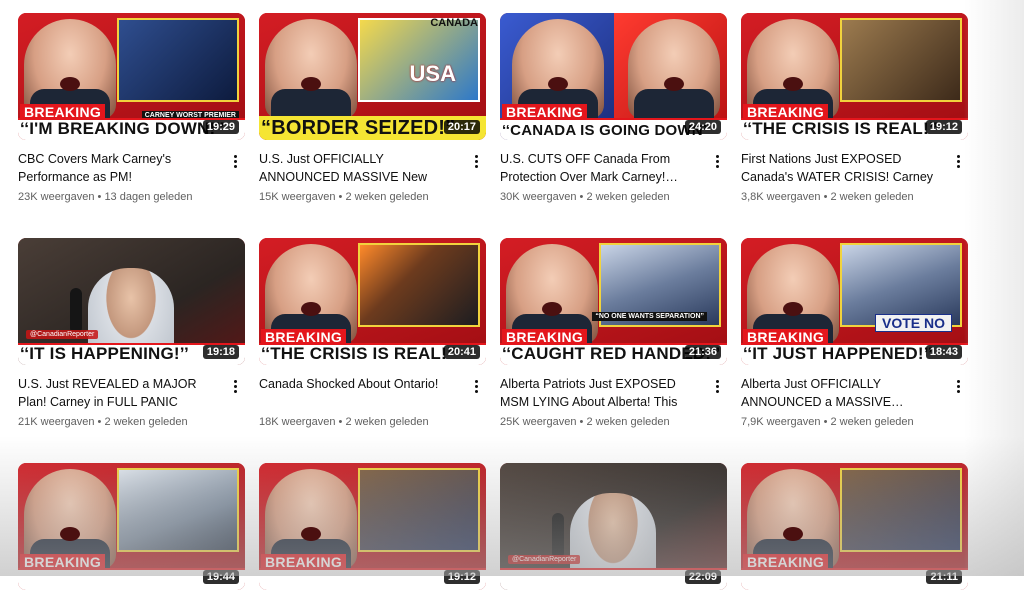 This screenshot has width=1024, height=590. I want to click on video-card: BREAKING 21:11, so click(854, 526).